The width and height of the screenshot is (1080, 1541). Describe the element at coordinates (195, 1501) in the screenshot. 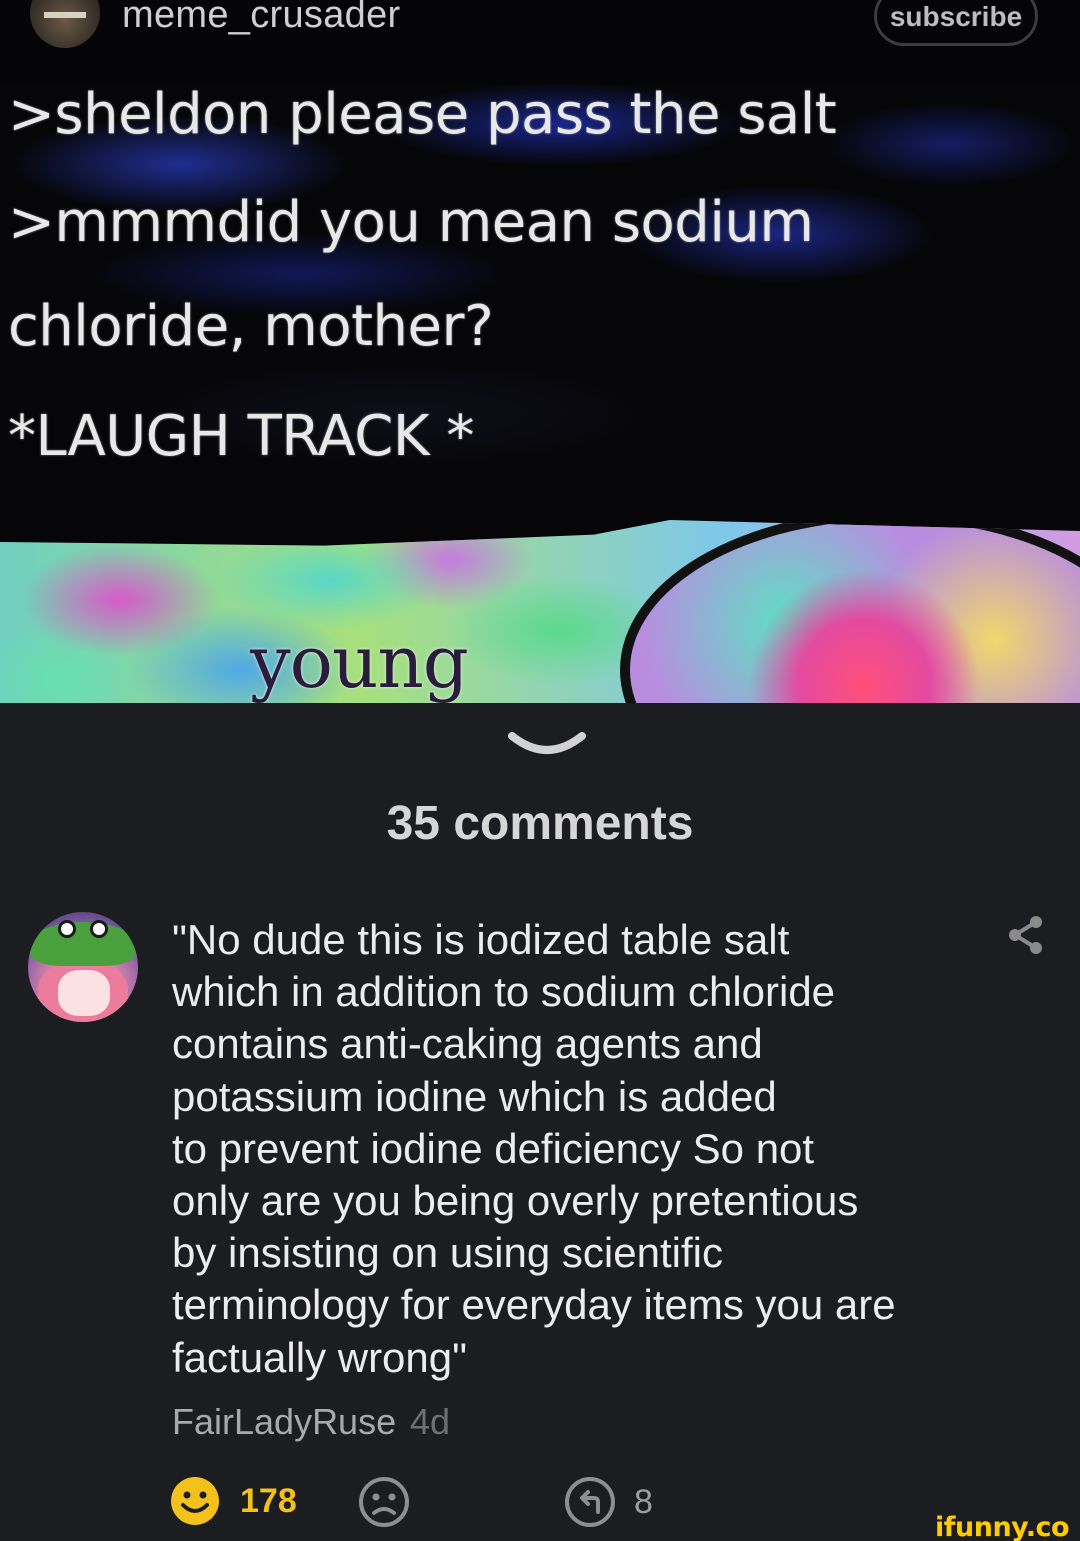

I see `smile-icon` at that location.